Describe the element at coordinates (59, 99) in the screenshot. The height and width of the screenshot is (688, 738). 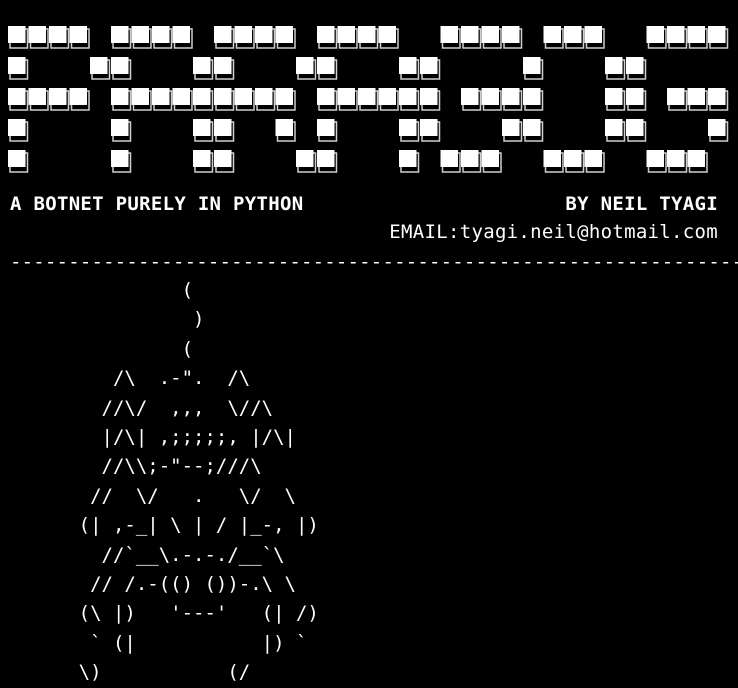
I see `banner-letter-p` at that location.